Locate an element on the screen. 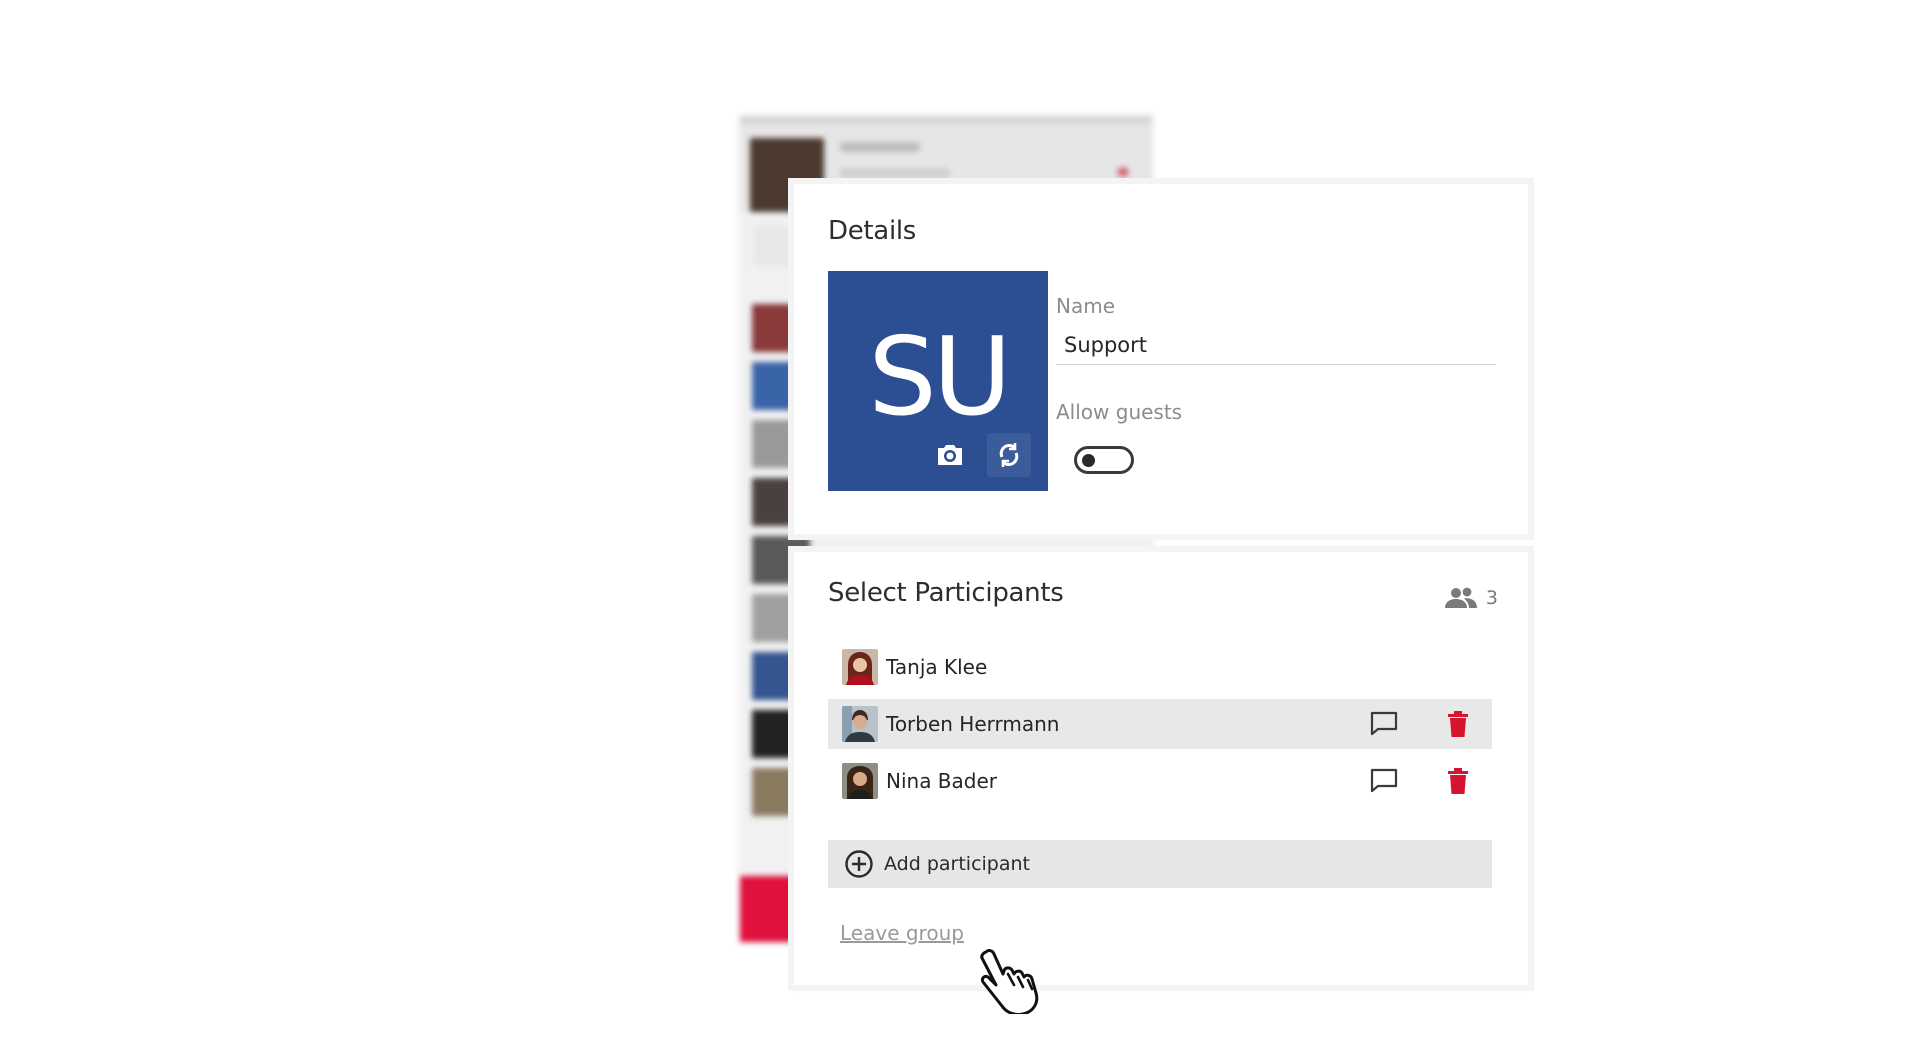  hand-cursor-icon is located at coordinates (1009, 981).